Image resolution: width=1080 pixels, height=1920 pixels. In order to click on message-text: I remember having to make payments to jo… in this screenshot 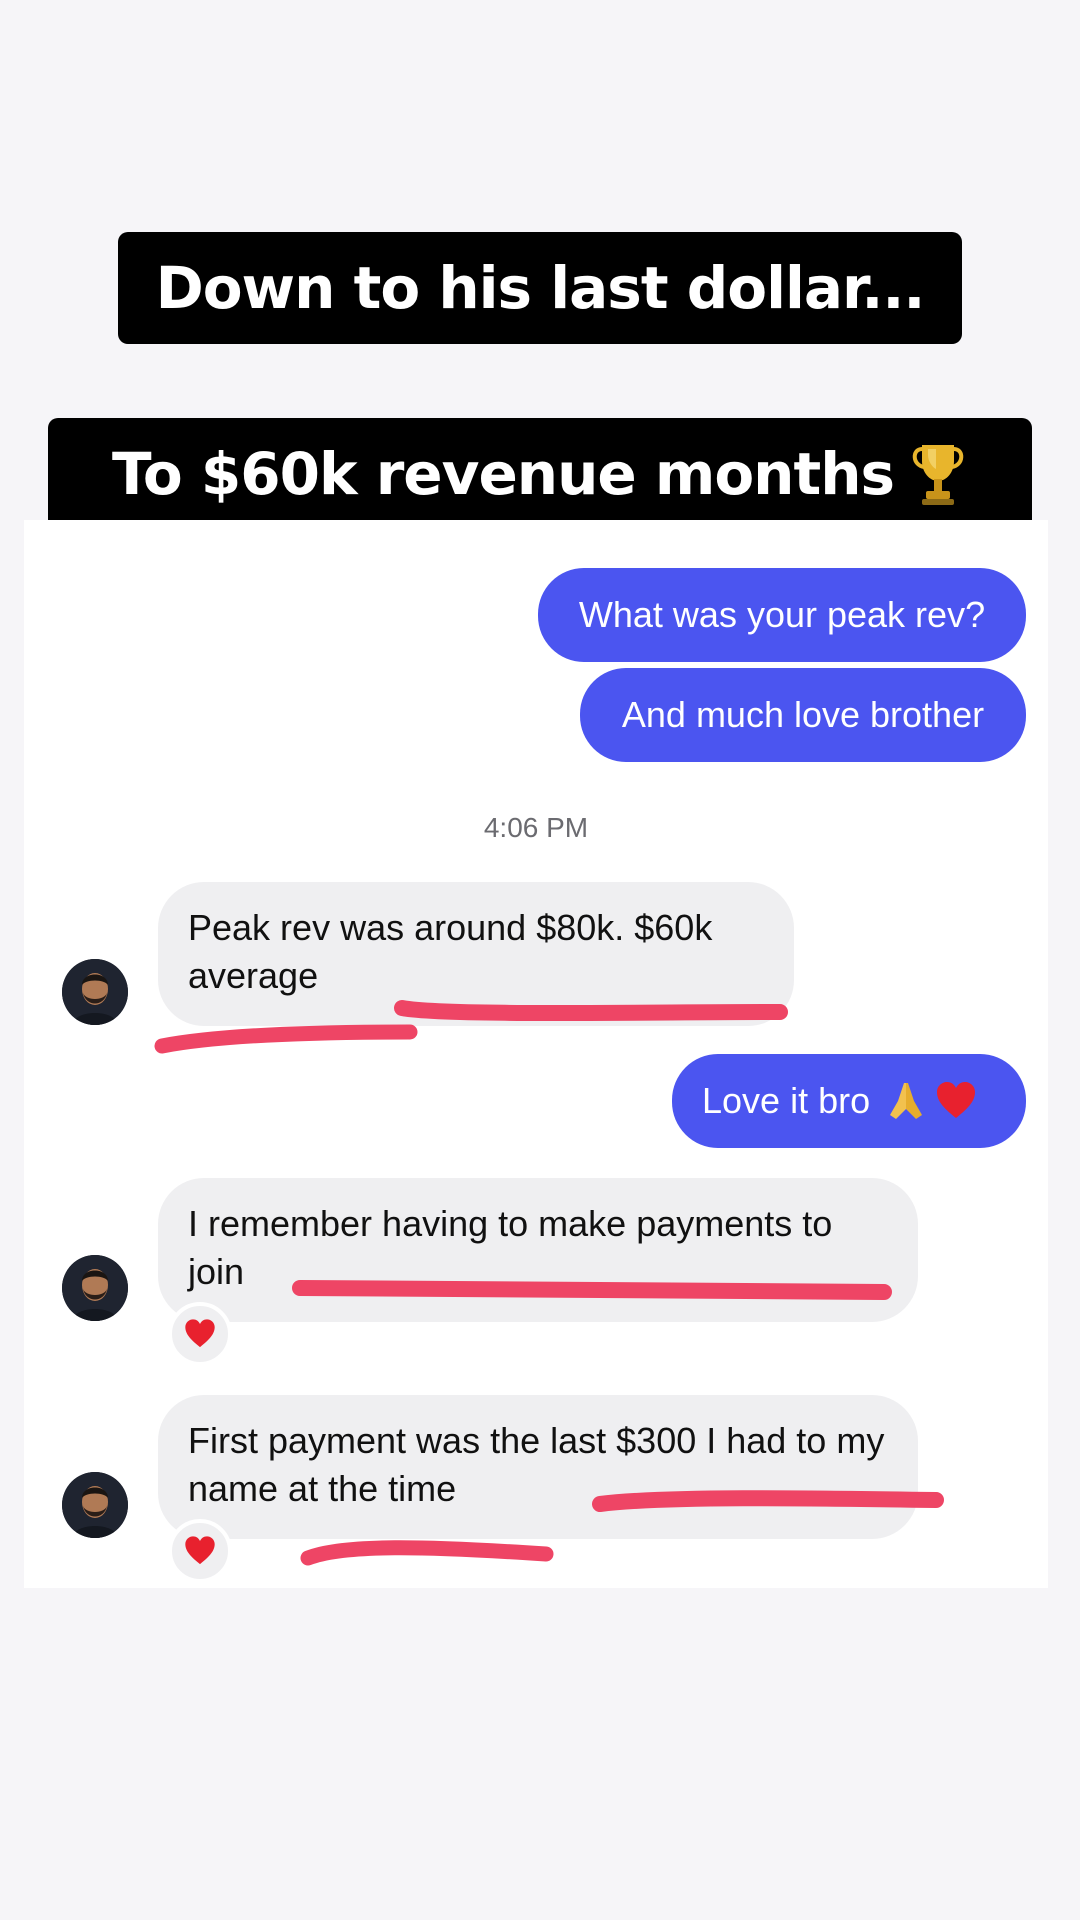, I will do `click(510, 1247)`.